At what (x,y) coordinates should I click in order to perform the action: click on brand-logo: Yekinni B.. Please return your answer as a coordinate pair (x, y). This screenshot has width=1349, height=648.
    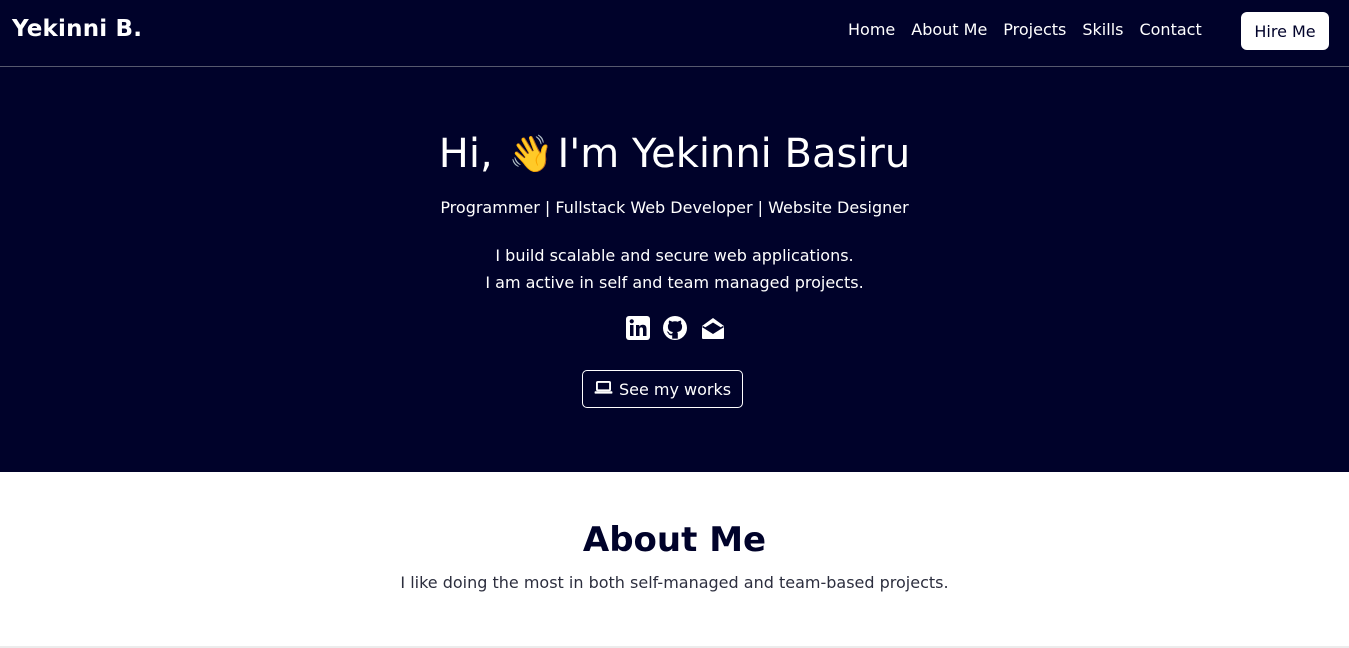
    Looking at the image, I should click on (77, 29).